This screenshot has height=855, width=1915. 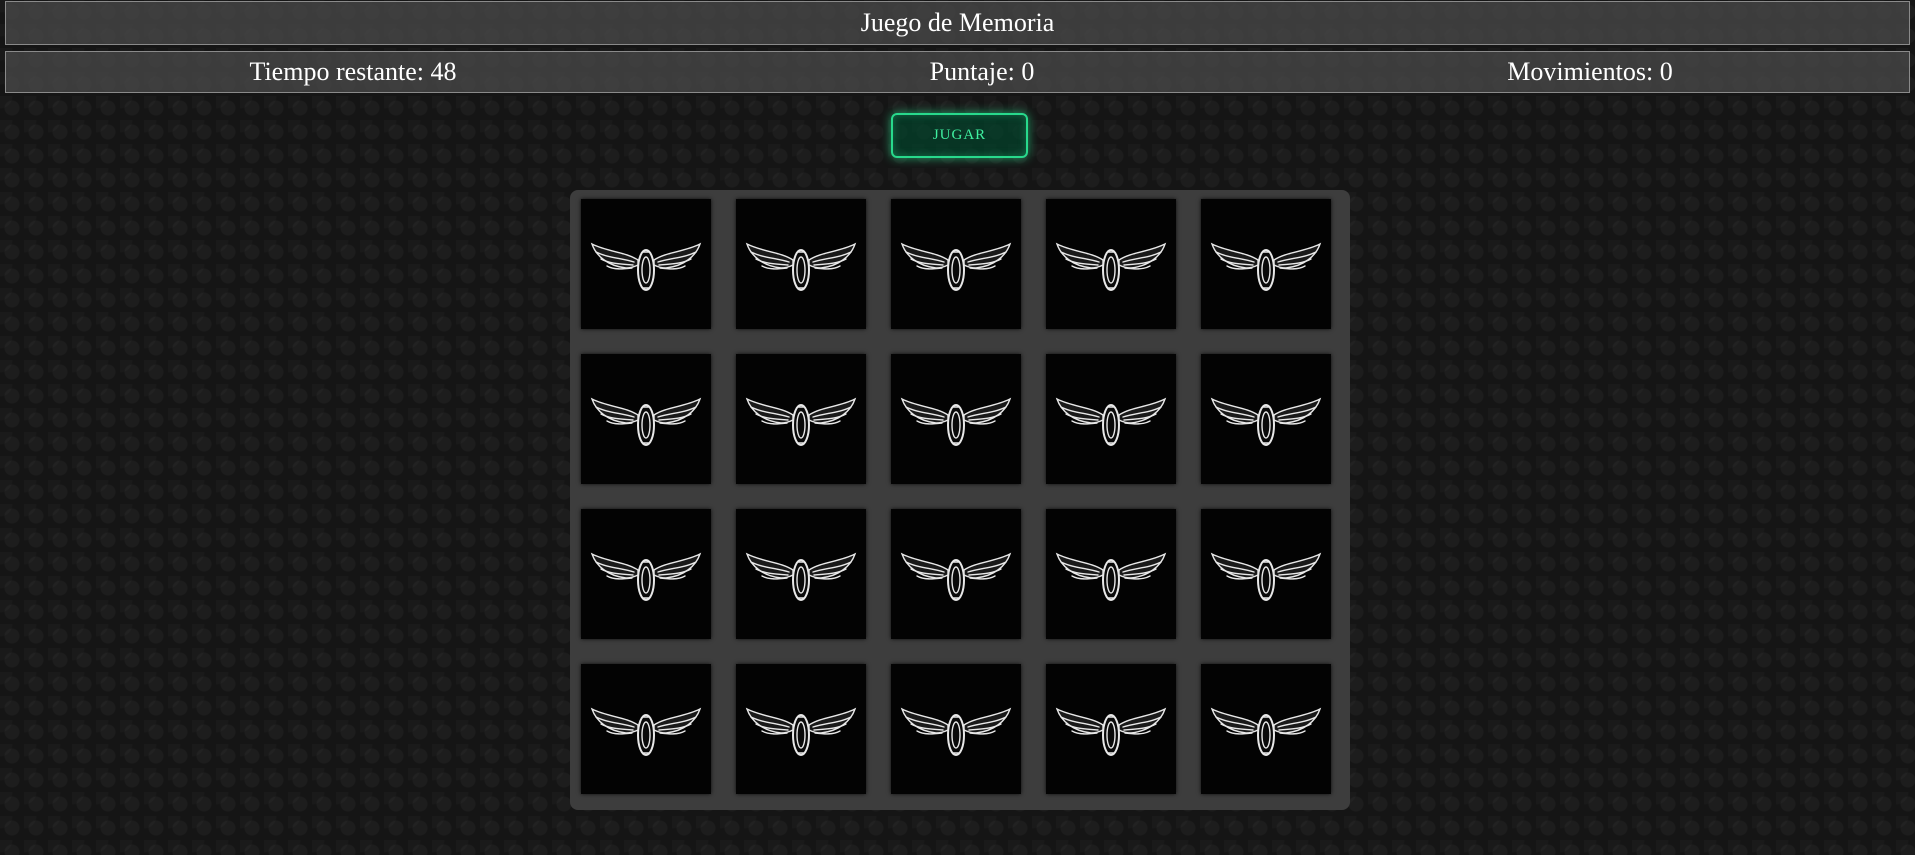 What do you see at coordinates (340, 71) in the screenshot?
I see `time-remaining-label: Tiempo restante:` at bounding box center [340, 71].